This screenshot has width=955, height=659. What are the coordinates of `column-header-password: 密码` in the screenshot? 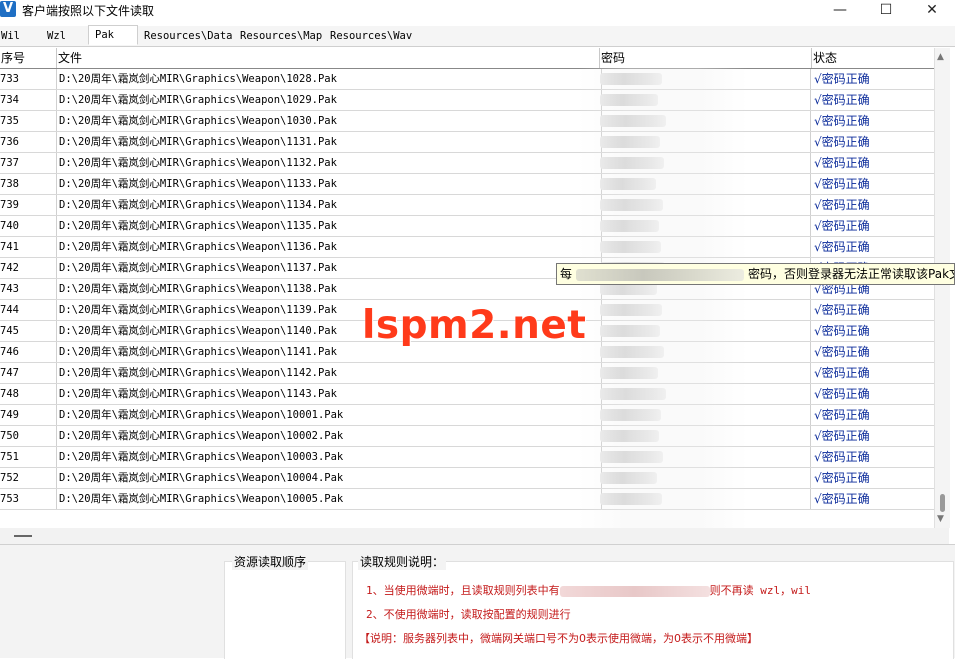 It's located at (706, 58).